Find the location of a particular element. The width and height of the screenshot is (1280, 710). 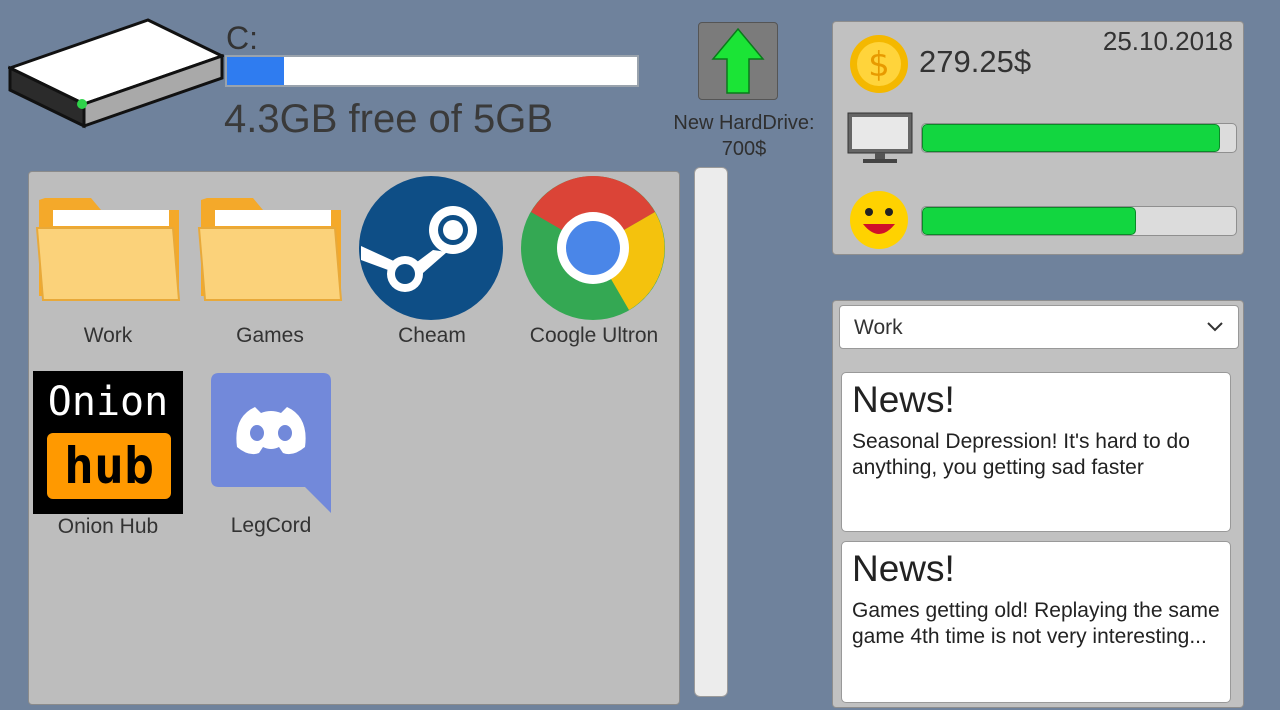

game-date: 25.10.2018 is located at coordinates (1167, 41).